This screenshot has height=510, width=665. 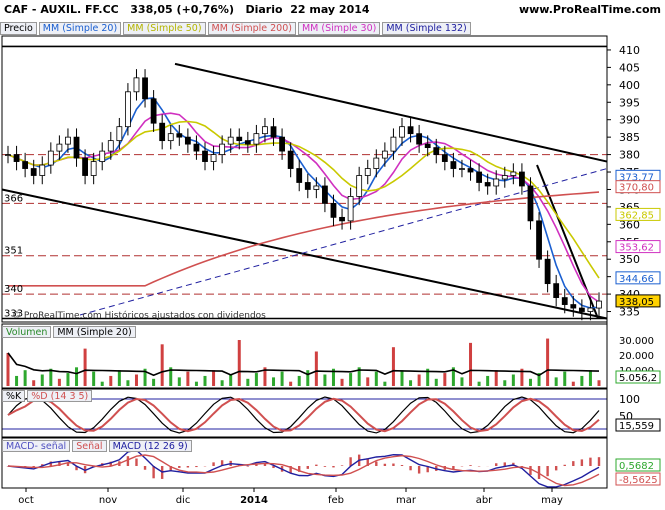 What do you see at coordinates (89, 446) in the screenshot?
I see `legend-signal: Señal` at bounding box center [89, 446].